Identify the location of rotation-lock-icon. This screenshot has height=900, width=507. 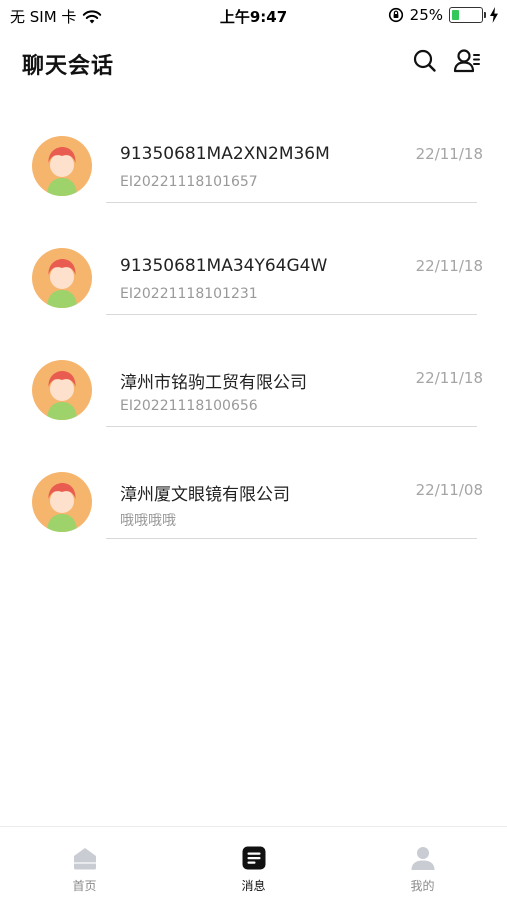
(395, 15).